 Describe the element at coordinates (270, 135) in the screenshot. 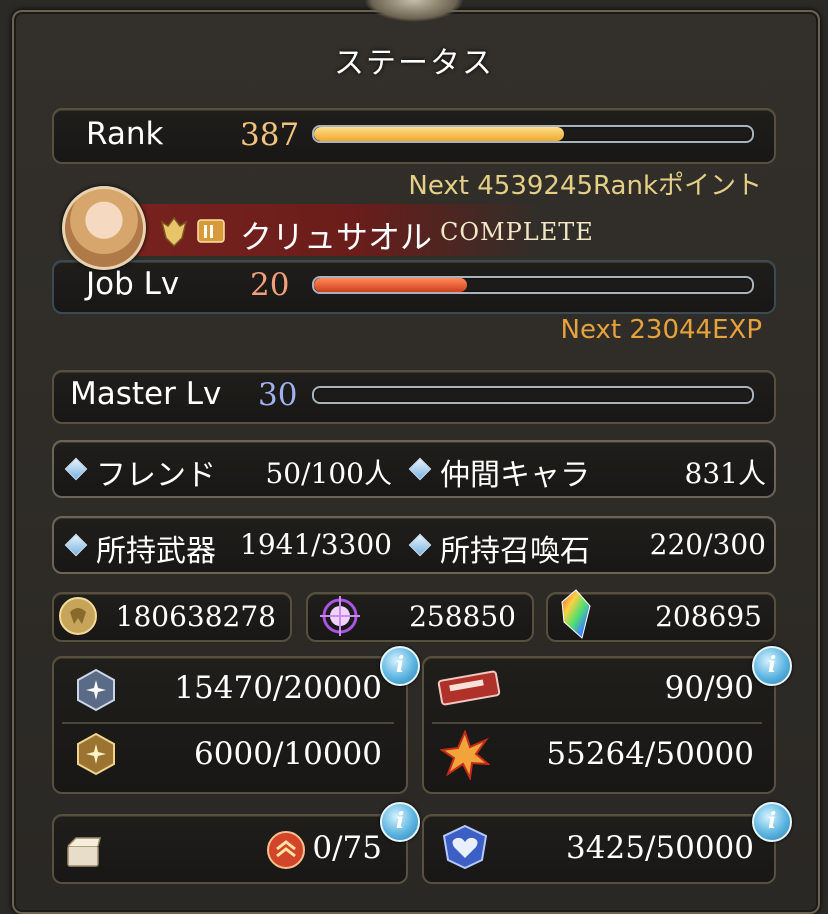

I see `rank-value: 387` at that location.